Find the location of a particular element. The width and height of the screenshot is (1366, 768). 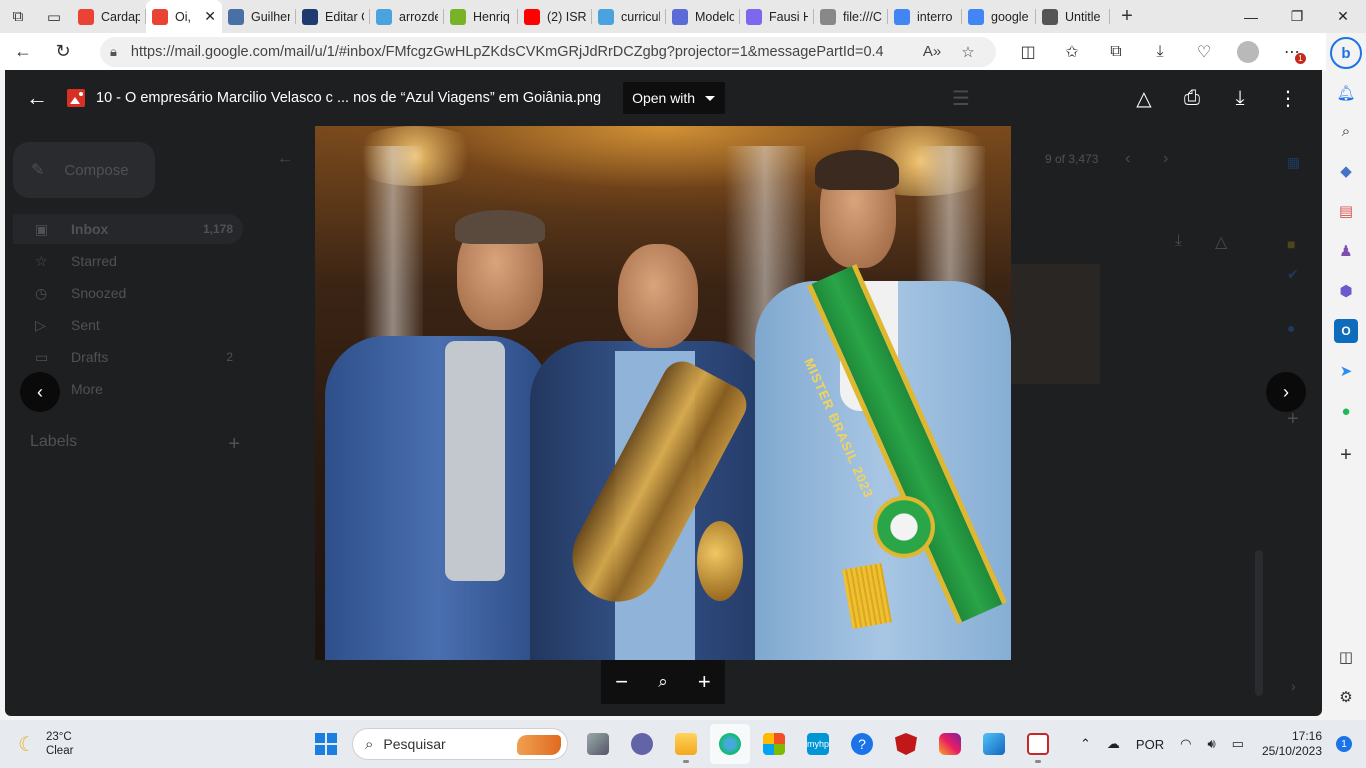

favorite-star-icon: ☆ is located at coordinates (968, 52).